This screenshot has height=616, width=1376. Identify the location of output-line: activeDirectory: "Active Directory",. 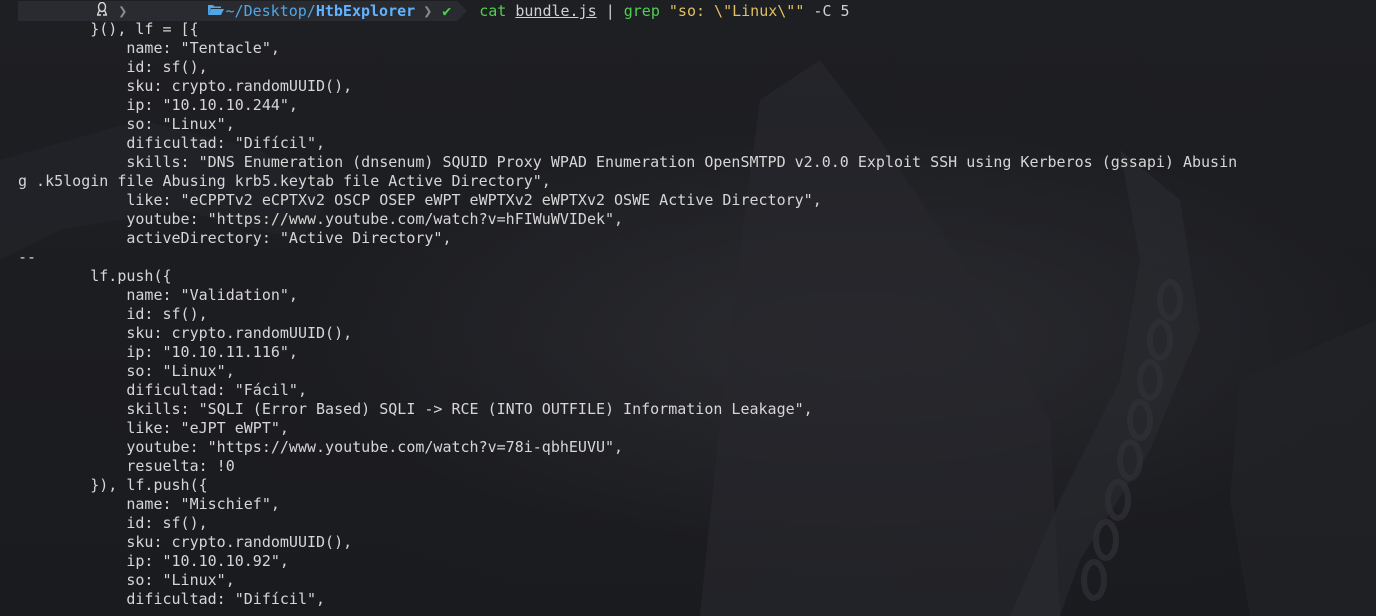
(235, 238).